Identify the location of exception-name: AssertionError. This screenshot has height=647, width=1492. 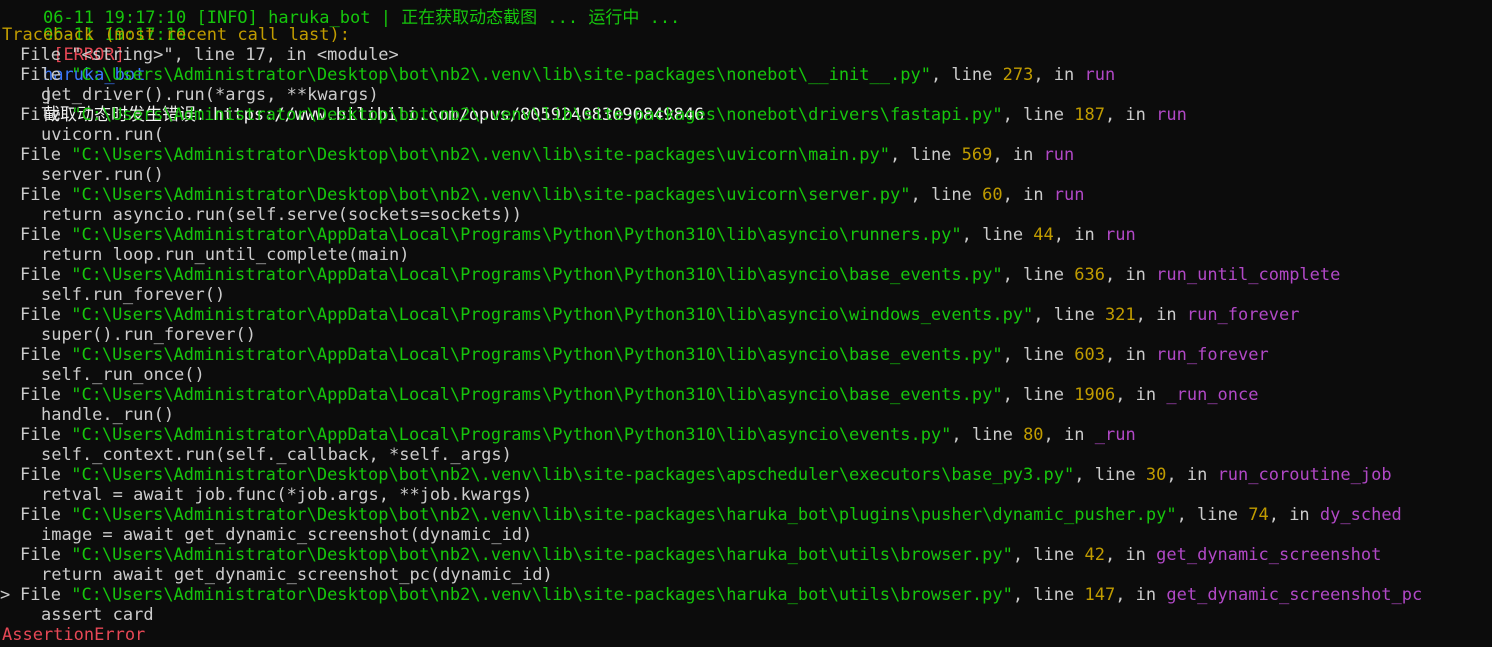
(74, 635).